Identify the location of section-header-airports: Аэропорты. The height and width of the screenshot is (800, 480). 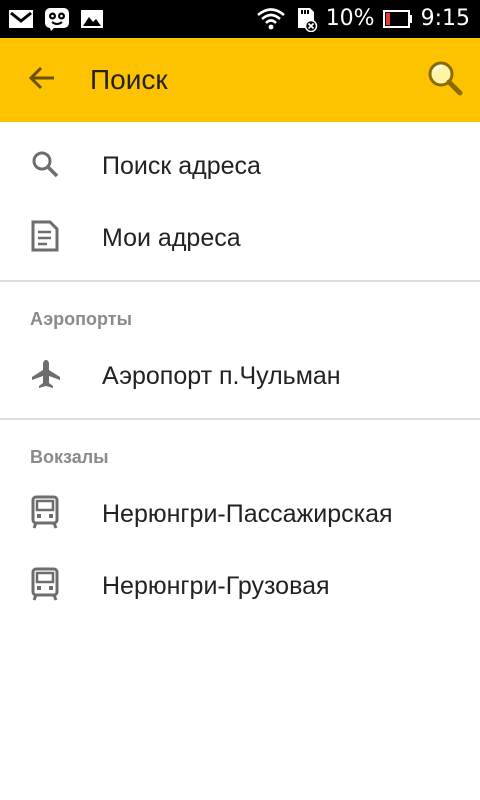
(81, 319).